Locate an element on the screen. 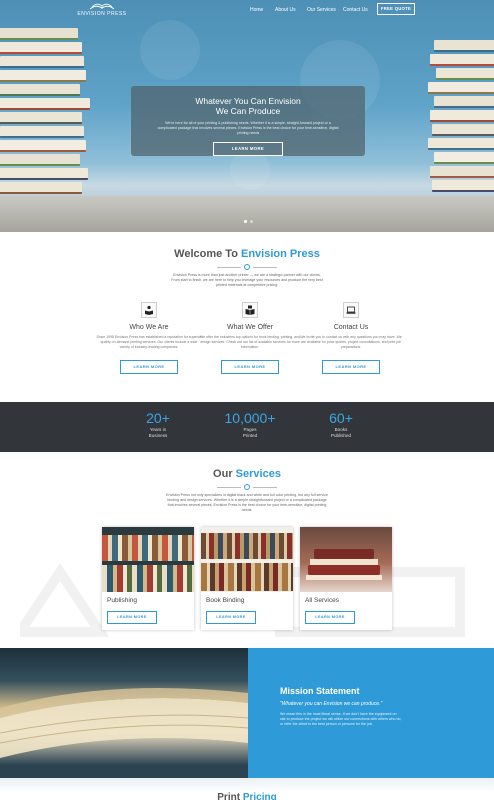 The height and width of the screenshot is (800, 494). brand-logo: ENVISION PRESS is located at coordinates (102, 9).